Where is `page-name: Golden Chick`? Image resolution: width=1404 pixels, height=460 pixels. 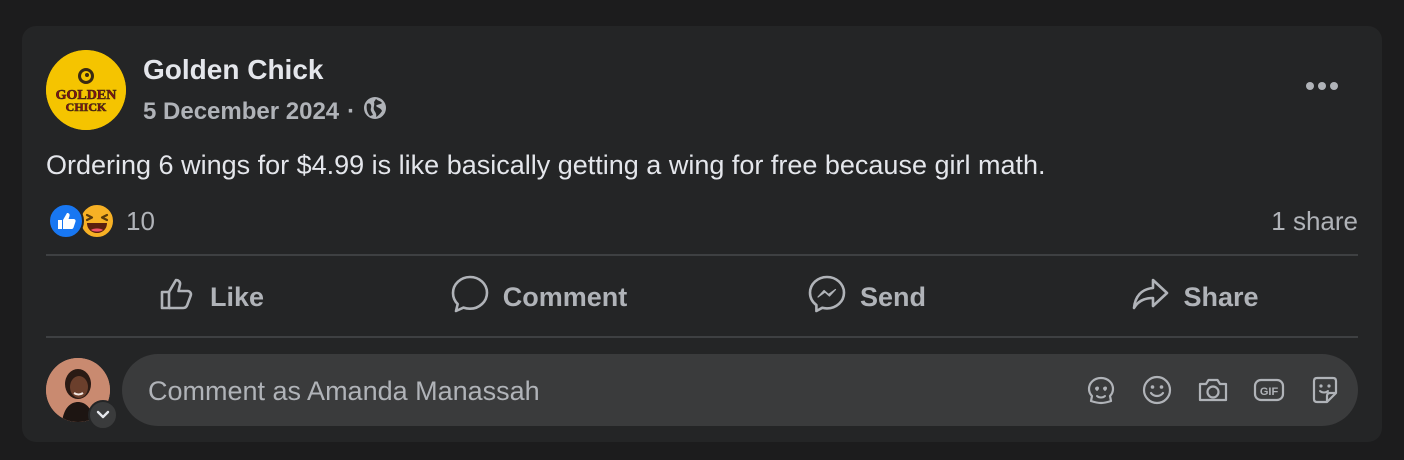 page-name: Golden Chick is located at coordinates (233, 70).